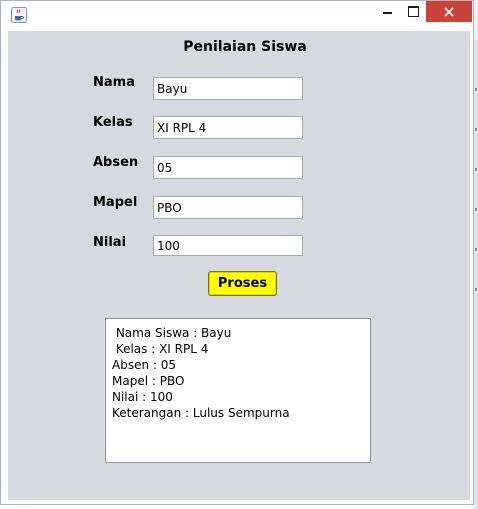  Describe the element at coordinates (115, 202) in the screenshot. I see `label-mapel: Mapel` at that location.